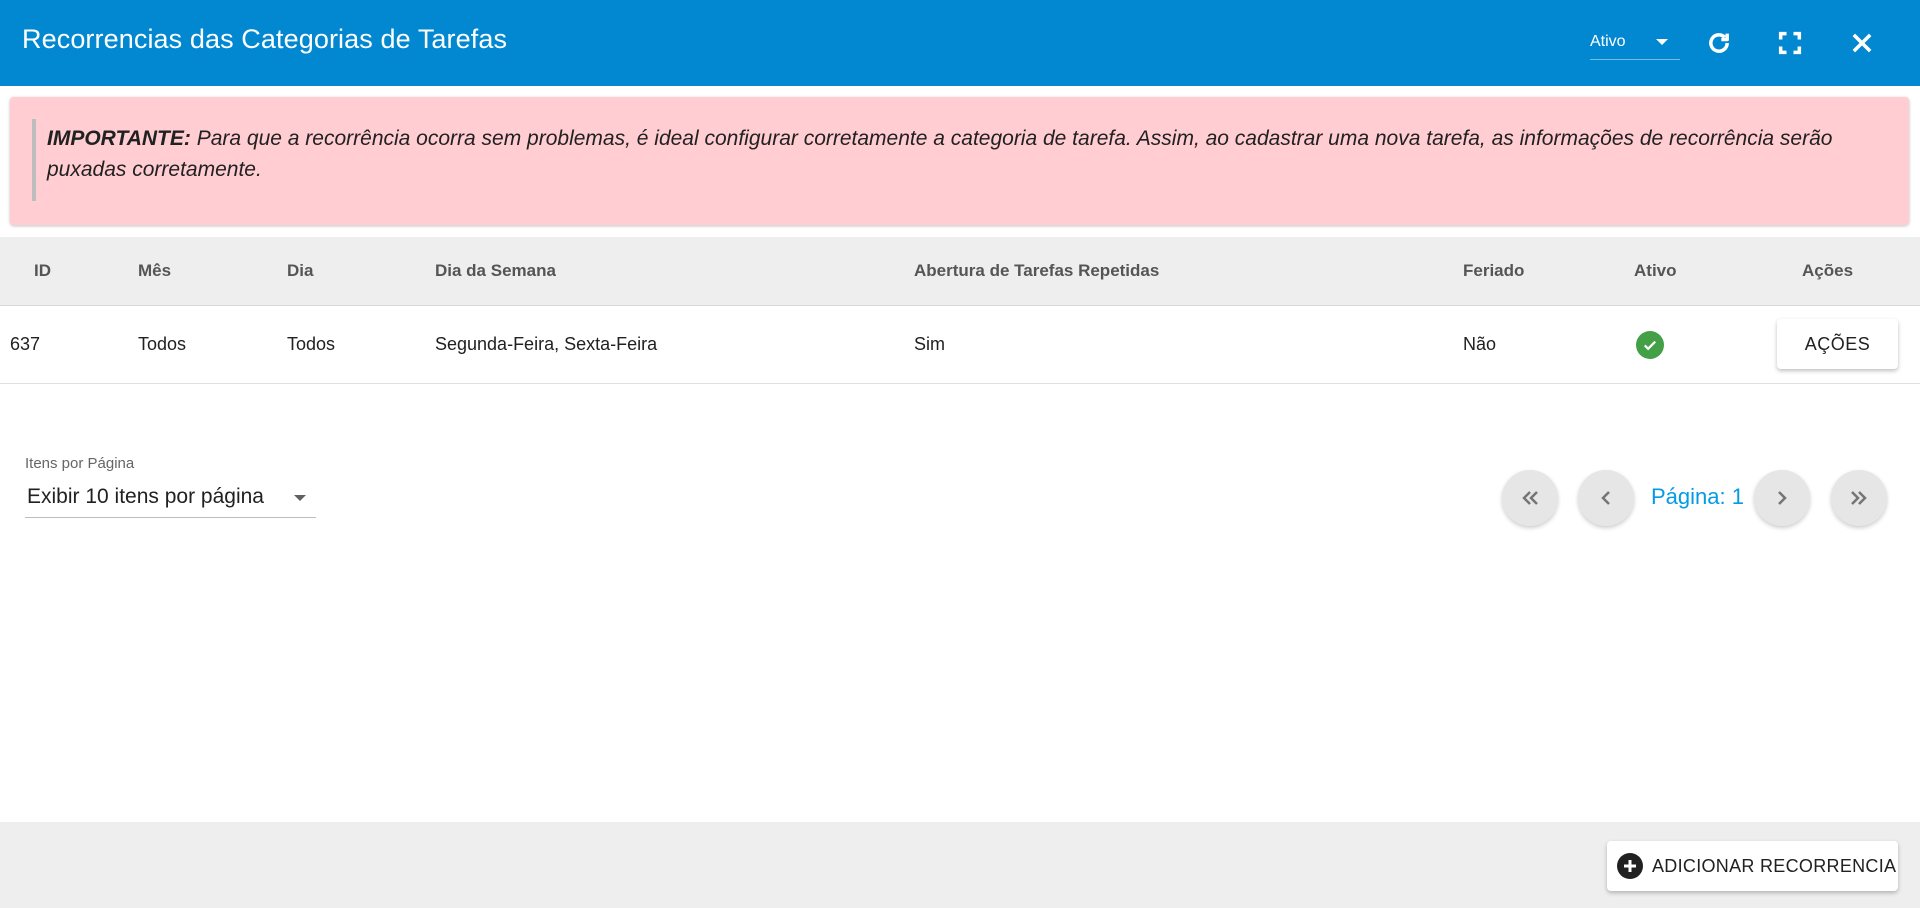 This screenshot has width=1920, height=908. I want to click on alert-strong: IMPORTANTE:, so click(119, 138).